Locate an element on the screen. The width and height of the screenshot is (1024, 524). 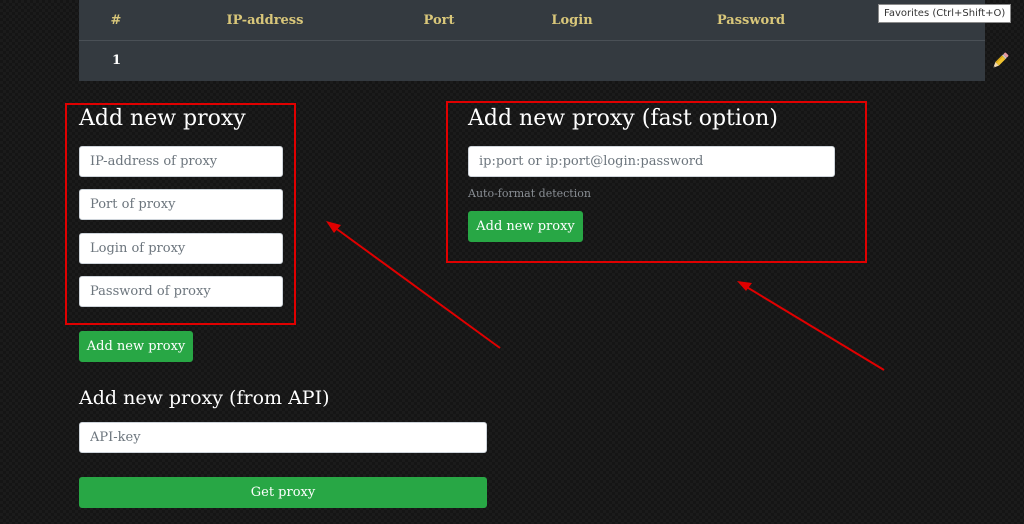
column-header-number: # is located at coordinates (116, 20).